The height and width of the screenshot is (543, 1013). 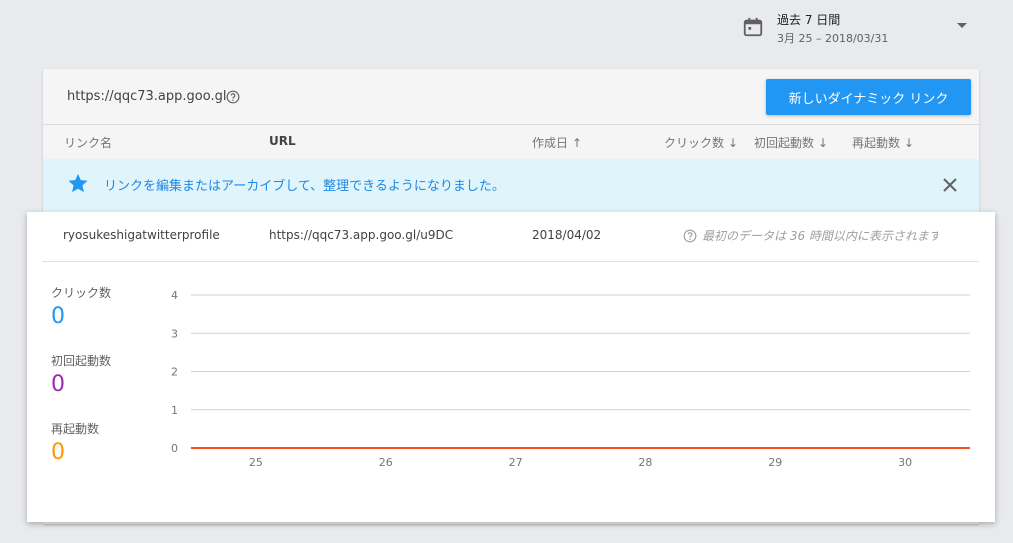 I want to click on clicks-value: 0, so click(x=58, y=316).